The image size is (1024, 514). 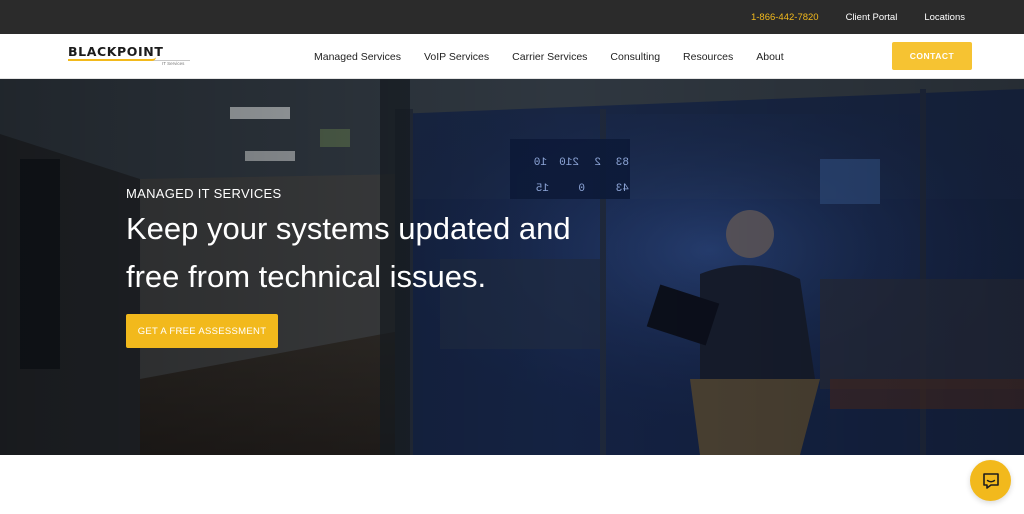 What do you see at coordinates (112, 59) in the screenshot?
I see `logo-swoosh` at bounding box center [112, 59].